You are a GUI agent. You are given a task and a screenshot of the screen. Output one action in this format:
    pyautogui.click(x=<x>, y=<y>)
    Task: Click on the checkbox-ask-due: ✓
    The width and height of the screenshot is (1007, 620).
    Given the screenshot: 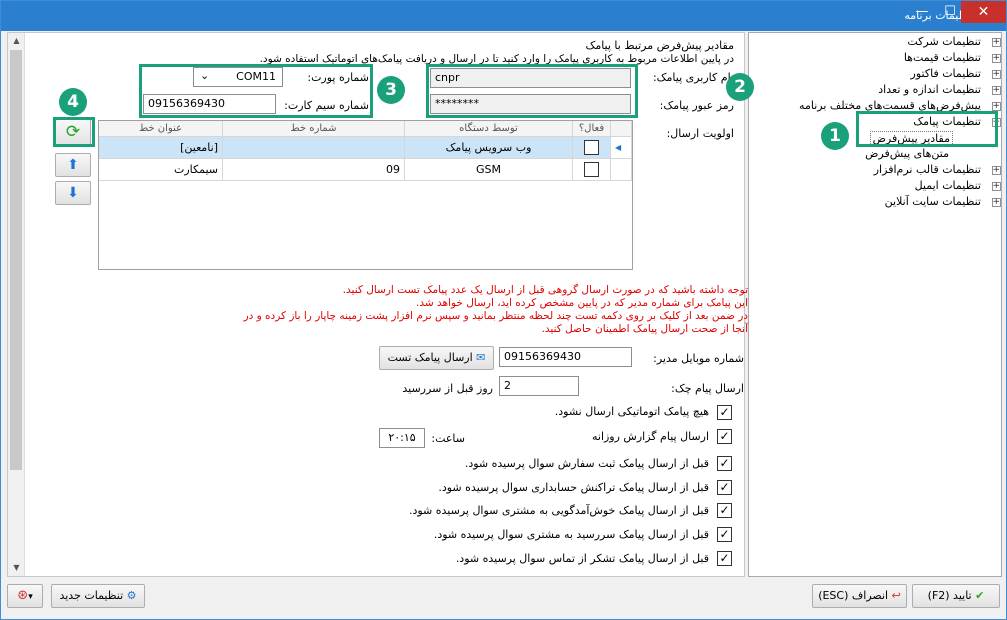 What is the action you would take?
    pyautogui.click(x=724, y=534)
    